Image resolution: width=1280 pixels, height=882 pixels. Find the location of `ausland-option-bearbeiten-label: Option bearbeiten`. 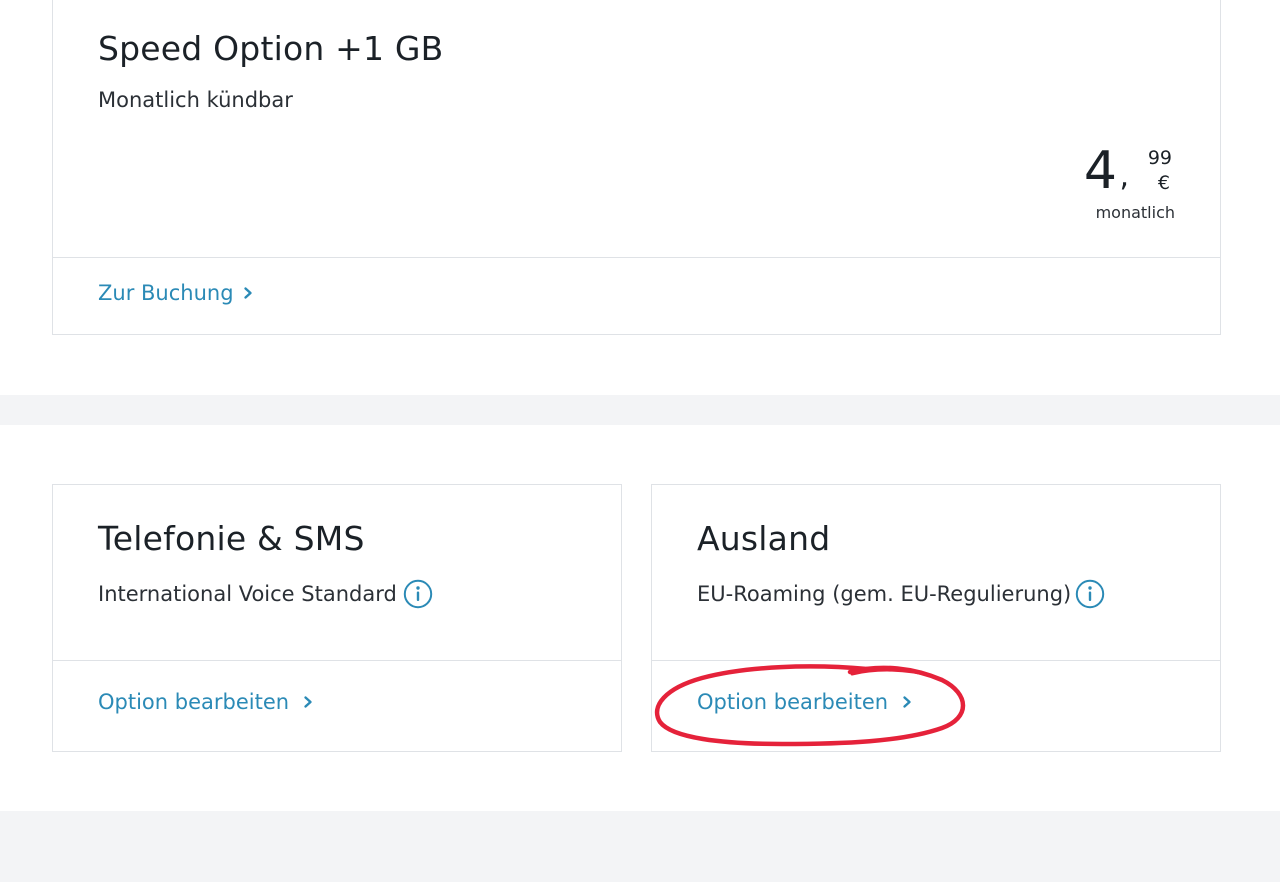

ausland-option-bearbeiten-label: Option bearbeiten is located at coordinates (793, 702).